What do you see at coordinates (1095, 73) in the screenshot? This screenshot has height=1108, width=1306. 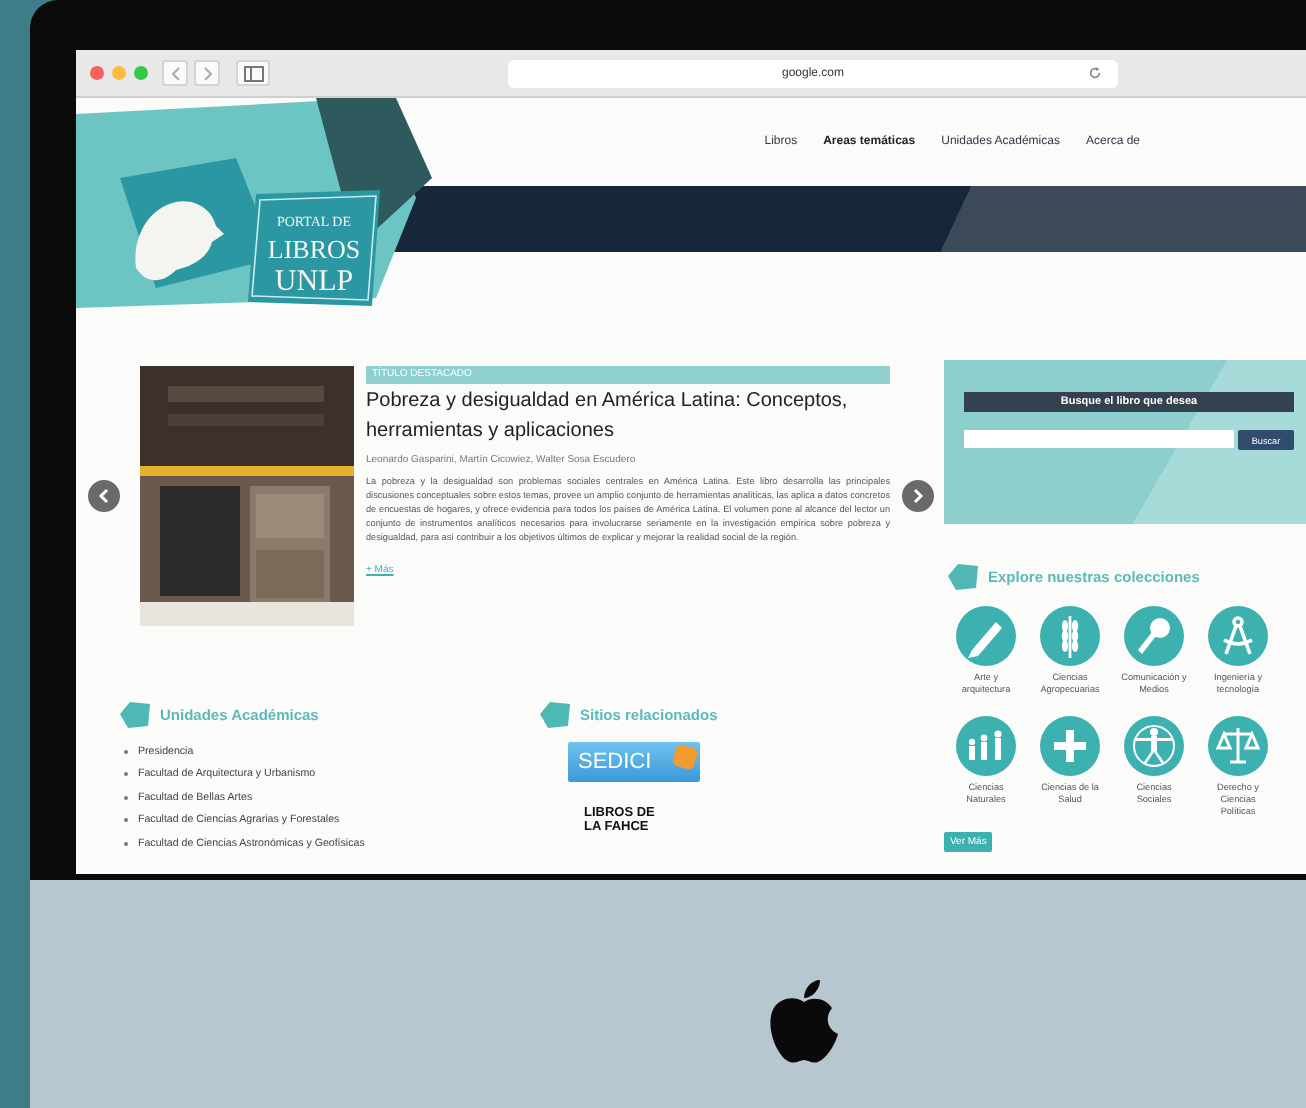 I see `reload-icon` at bounding box center [1095, 73].